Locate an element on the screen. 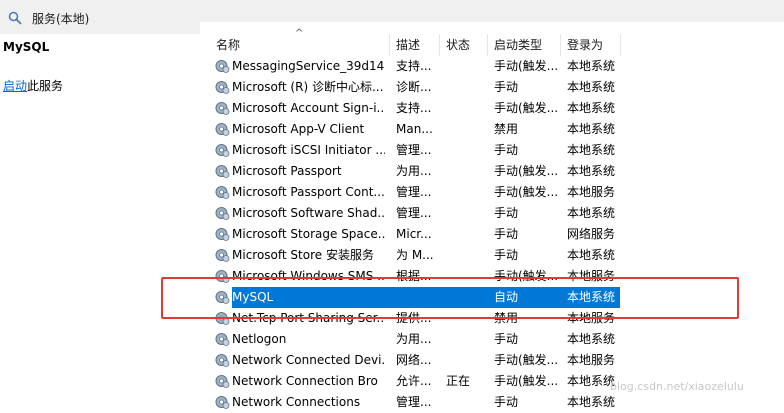 Image resolution: width=784 pixels, height=413 pixels. highlight-annotation-box is located at coordinates (450, 298).